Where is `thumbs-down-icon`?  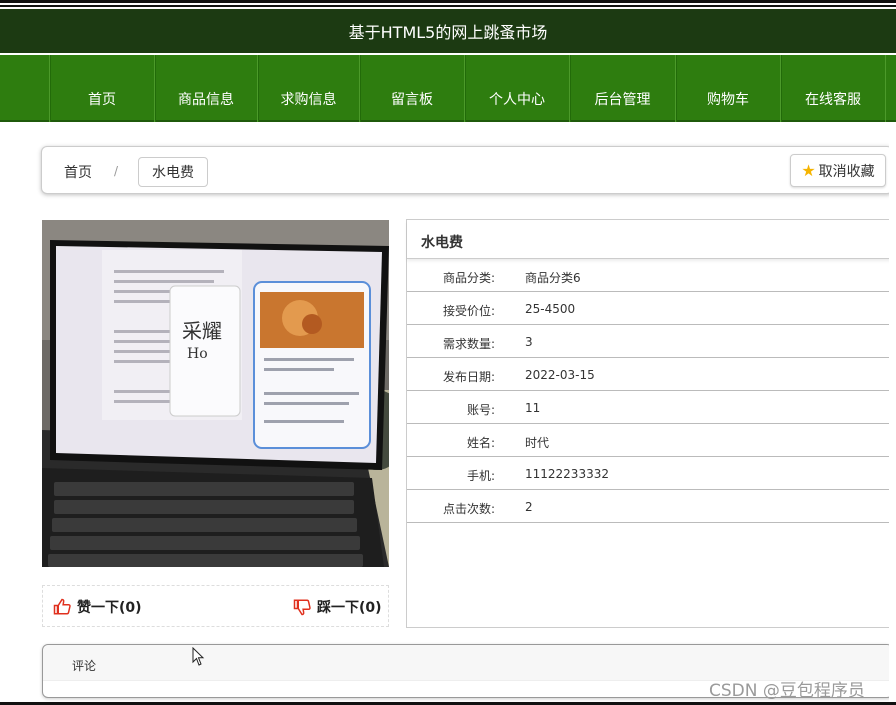 thumbs-down-icon is located at coordinates (302, 607).